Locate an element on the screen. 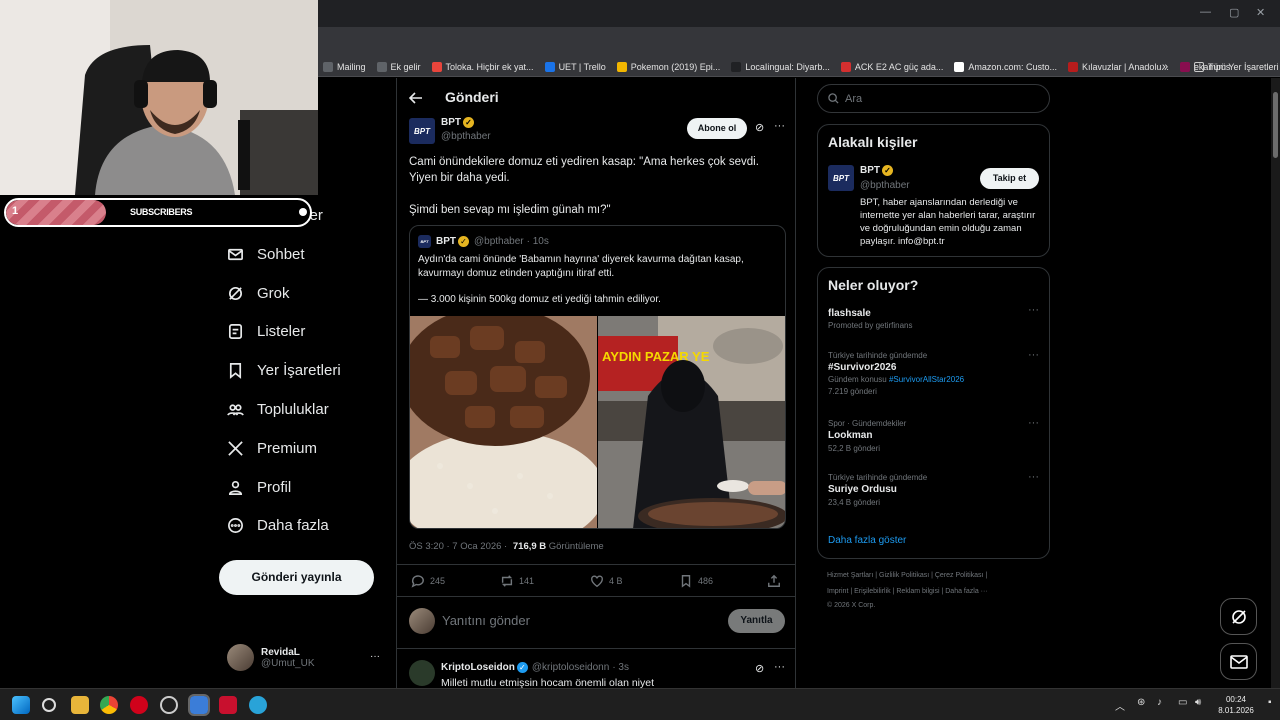  like-stat: 4 B is located at coordinates (606, 581).